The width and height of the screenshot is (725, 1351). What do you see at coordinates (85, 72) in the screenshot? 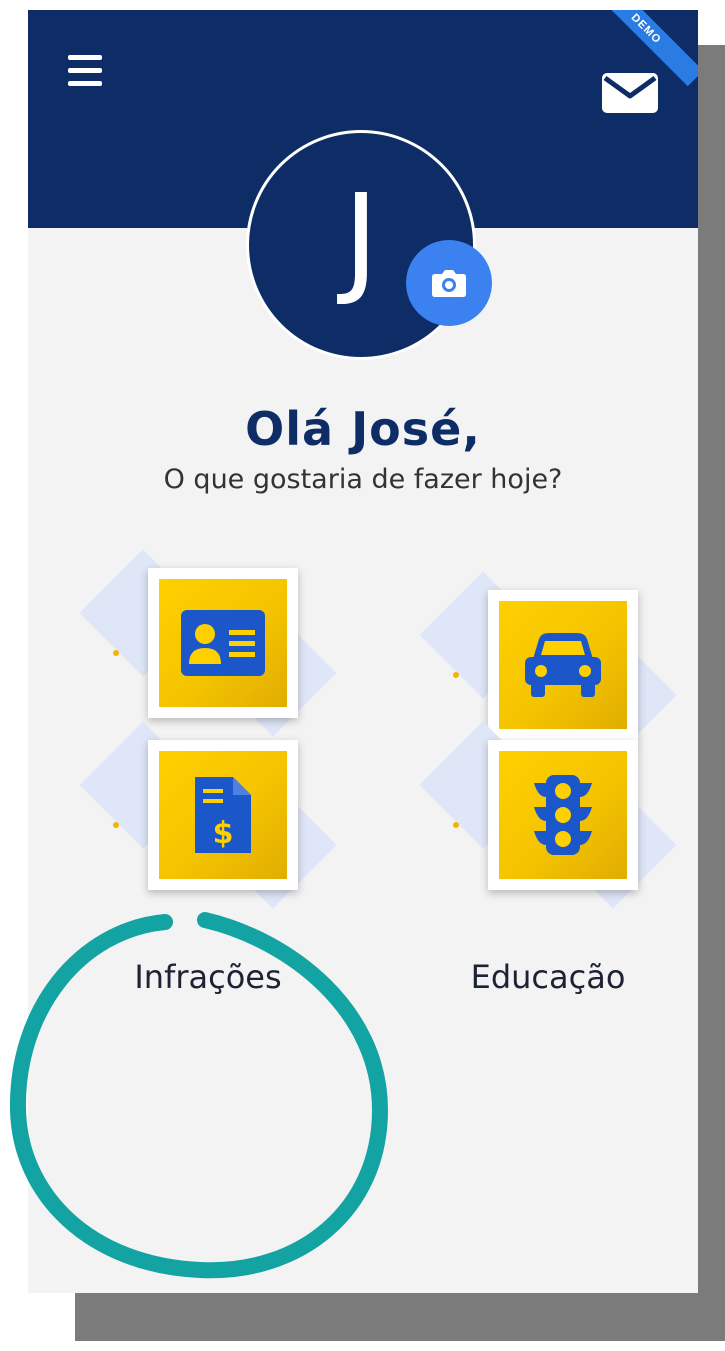
I see `hamburger-menu-icon` at bounding box center [85, 72].